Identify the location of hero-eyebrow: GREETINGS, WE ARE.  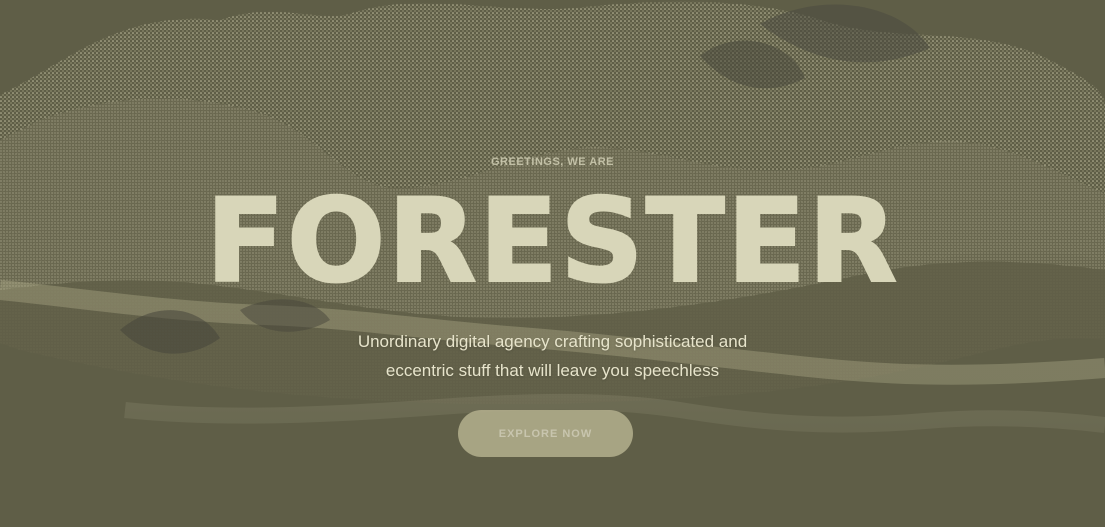
(552, 162).